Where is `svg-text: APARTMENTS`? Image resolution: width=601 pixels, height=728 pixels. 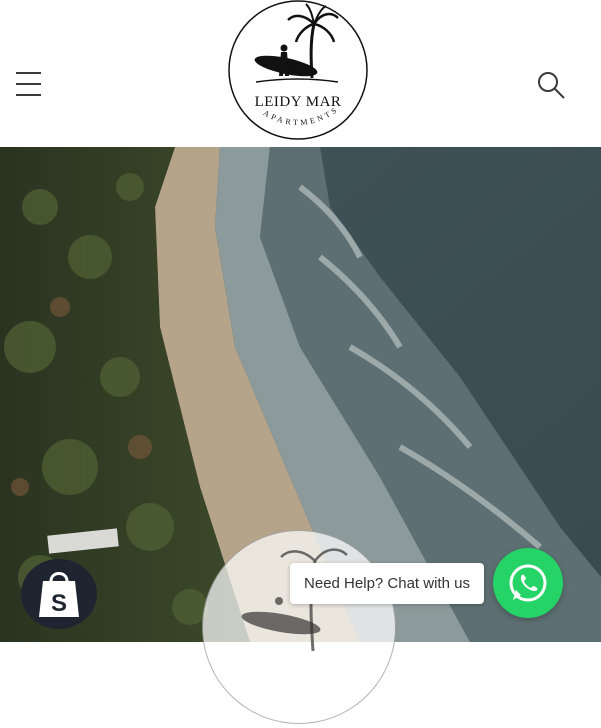 svg-text: APARTMENTS is located at coordinates (301, 116).